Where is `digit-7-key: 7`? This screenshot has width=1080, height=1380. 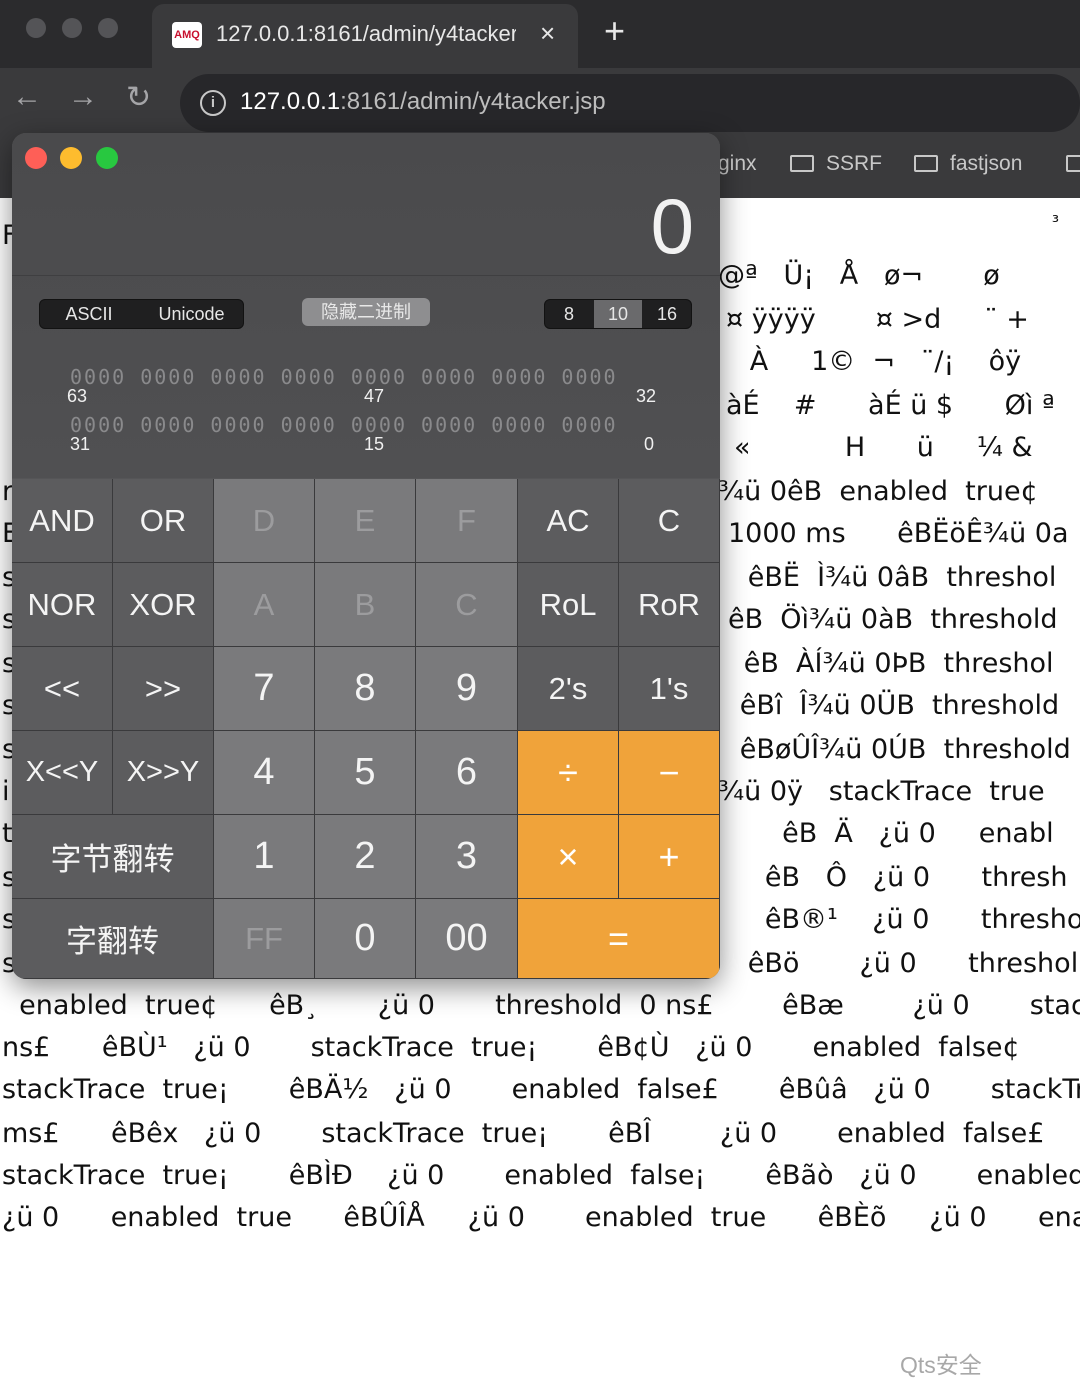 digit-7-key: 7 is located at coordinates (264, 689).